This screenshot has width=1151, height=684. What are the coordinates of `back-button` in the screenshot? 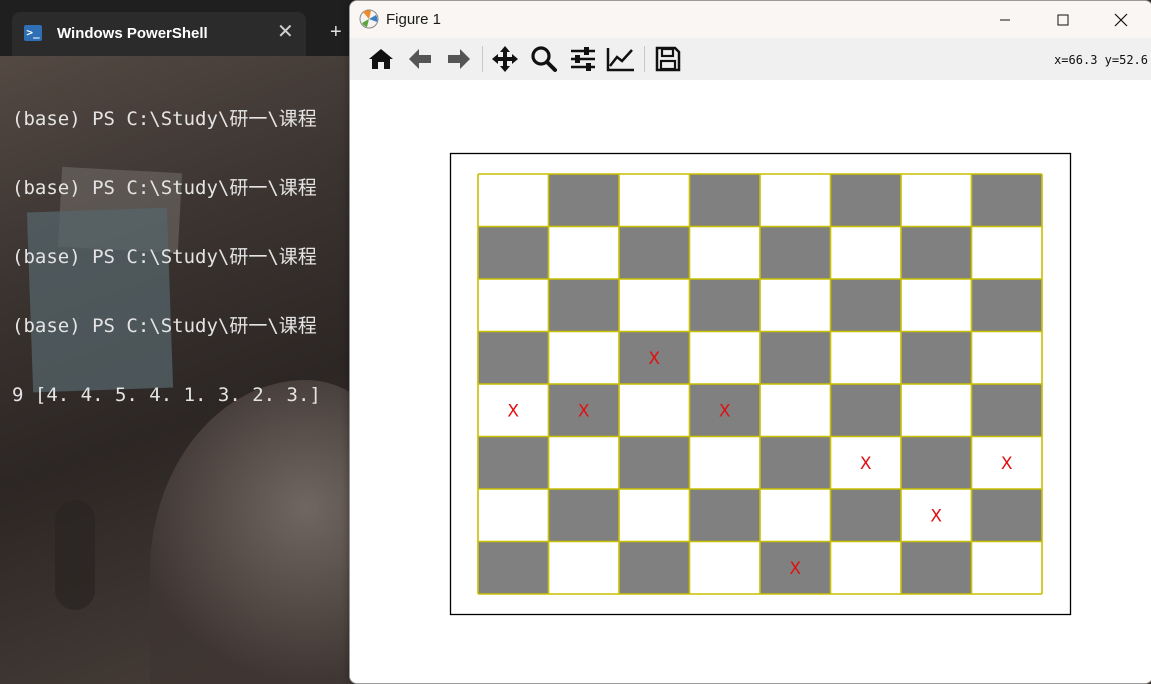 It's located at (420, 59).